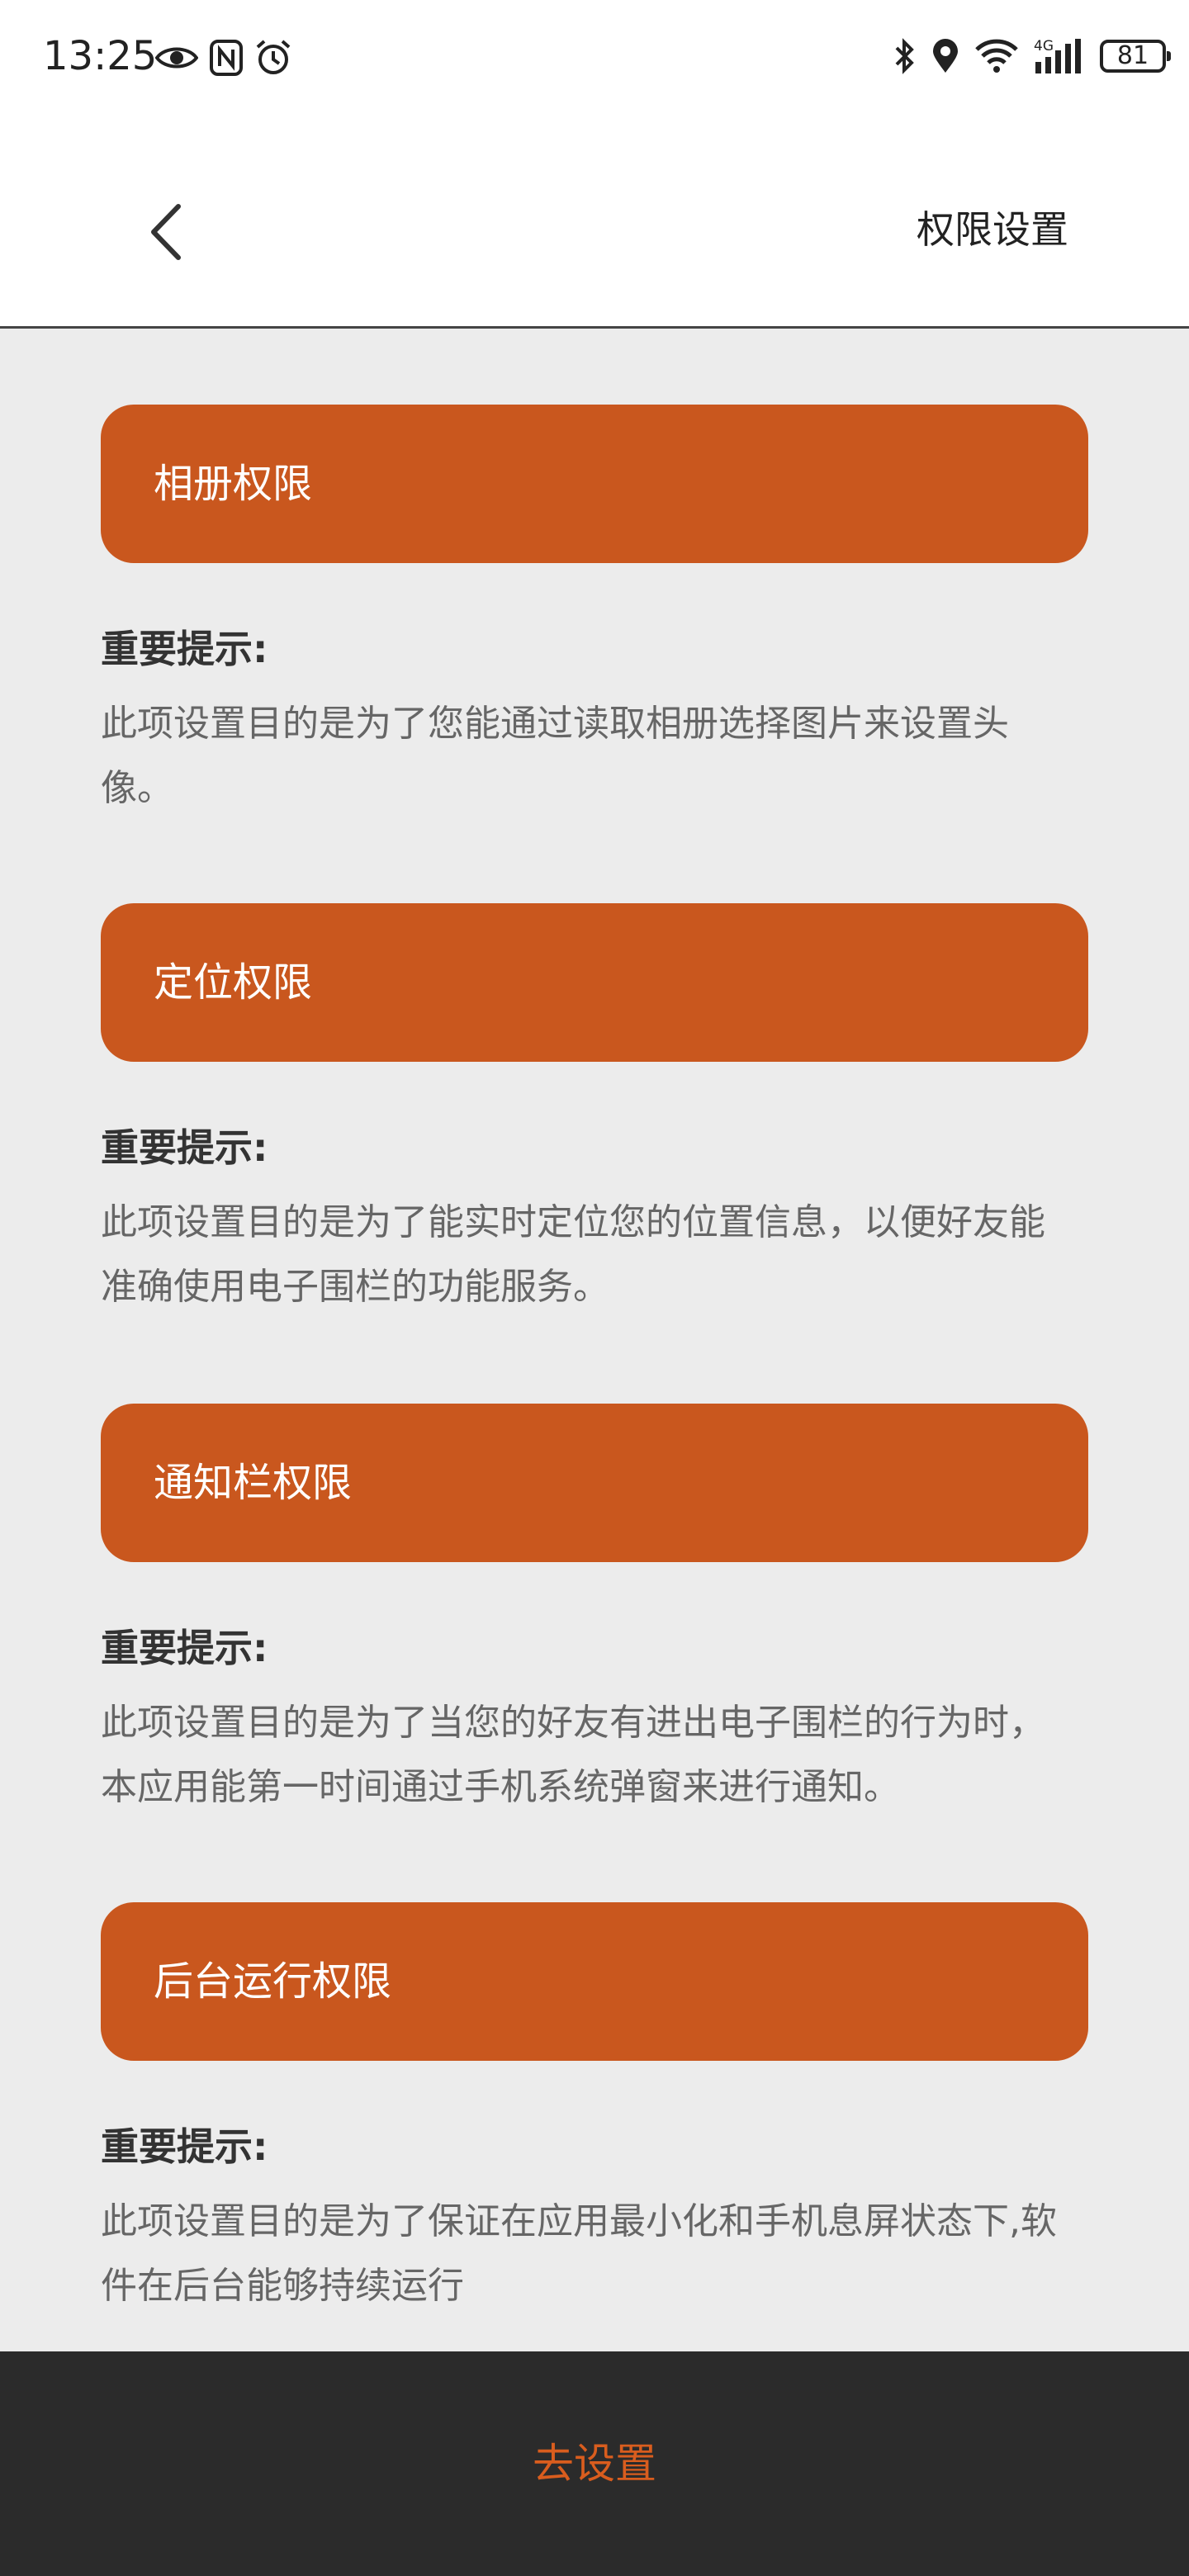 This screenshot has height=2576, width=1189. What do you see at coordinates (1057, 55) in the screenshot?
I see `signal-4g-icon: 4G` at bounding box center [1057, 55].